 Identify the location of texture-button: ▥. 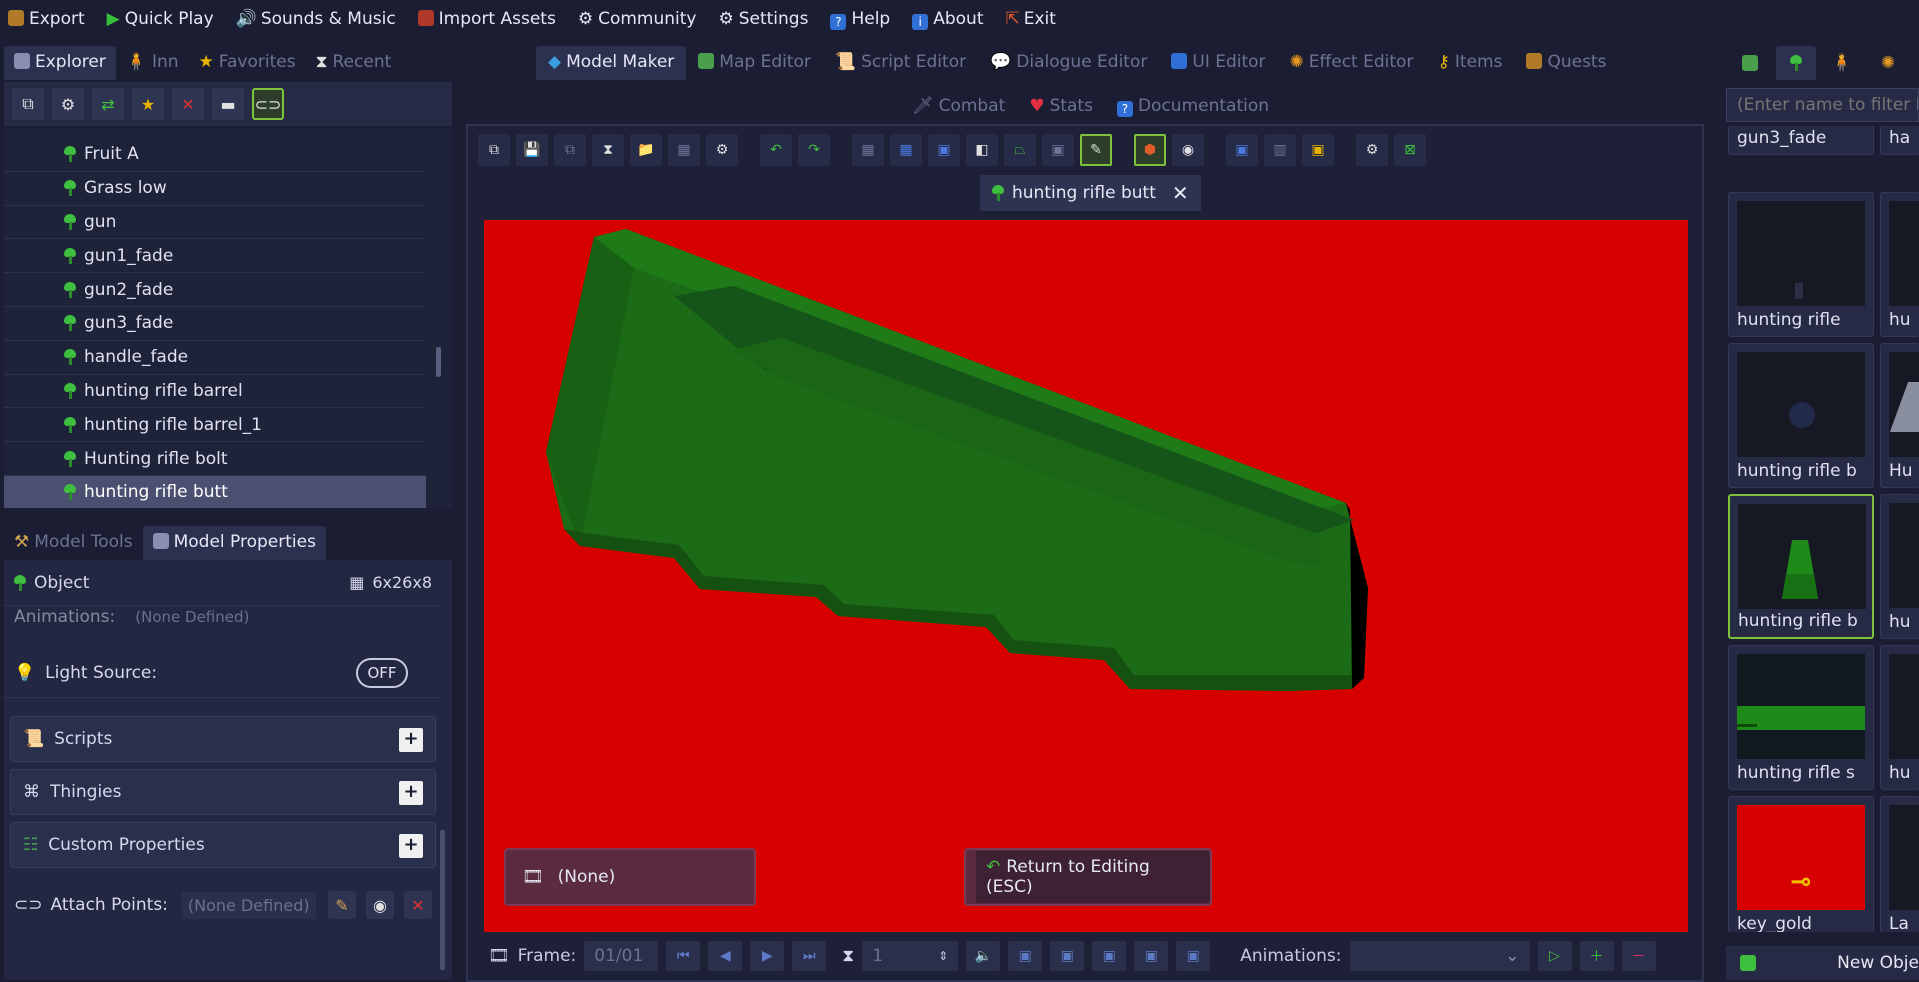
(1280, 150).